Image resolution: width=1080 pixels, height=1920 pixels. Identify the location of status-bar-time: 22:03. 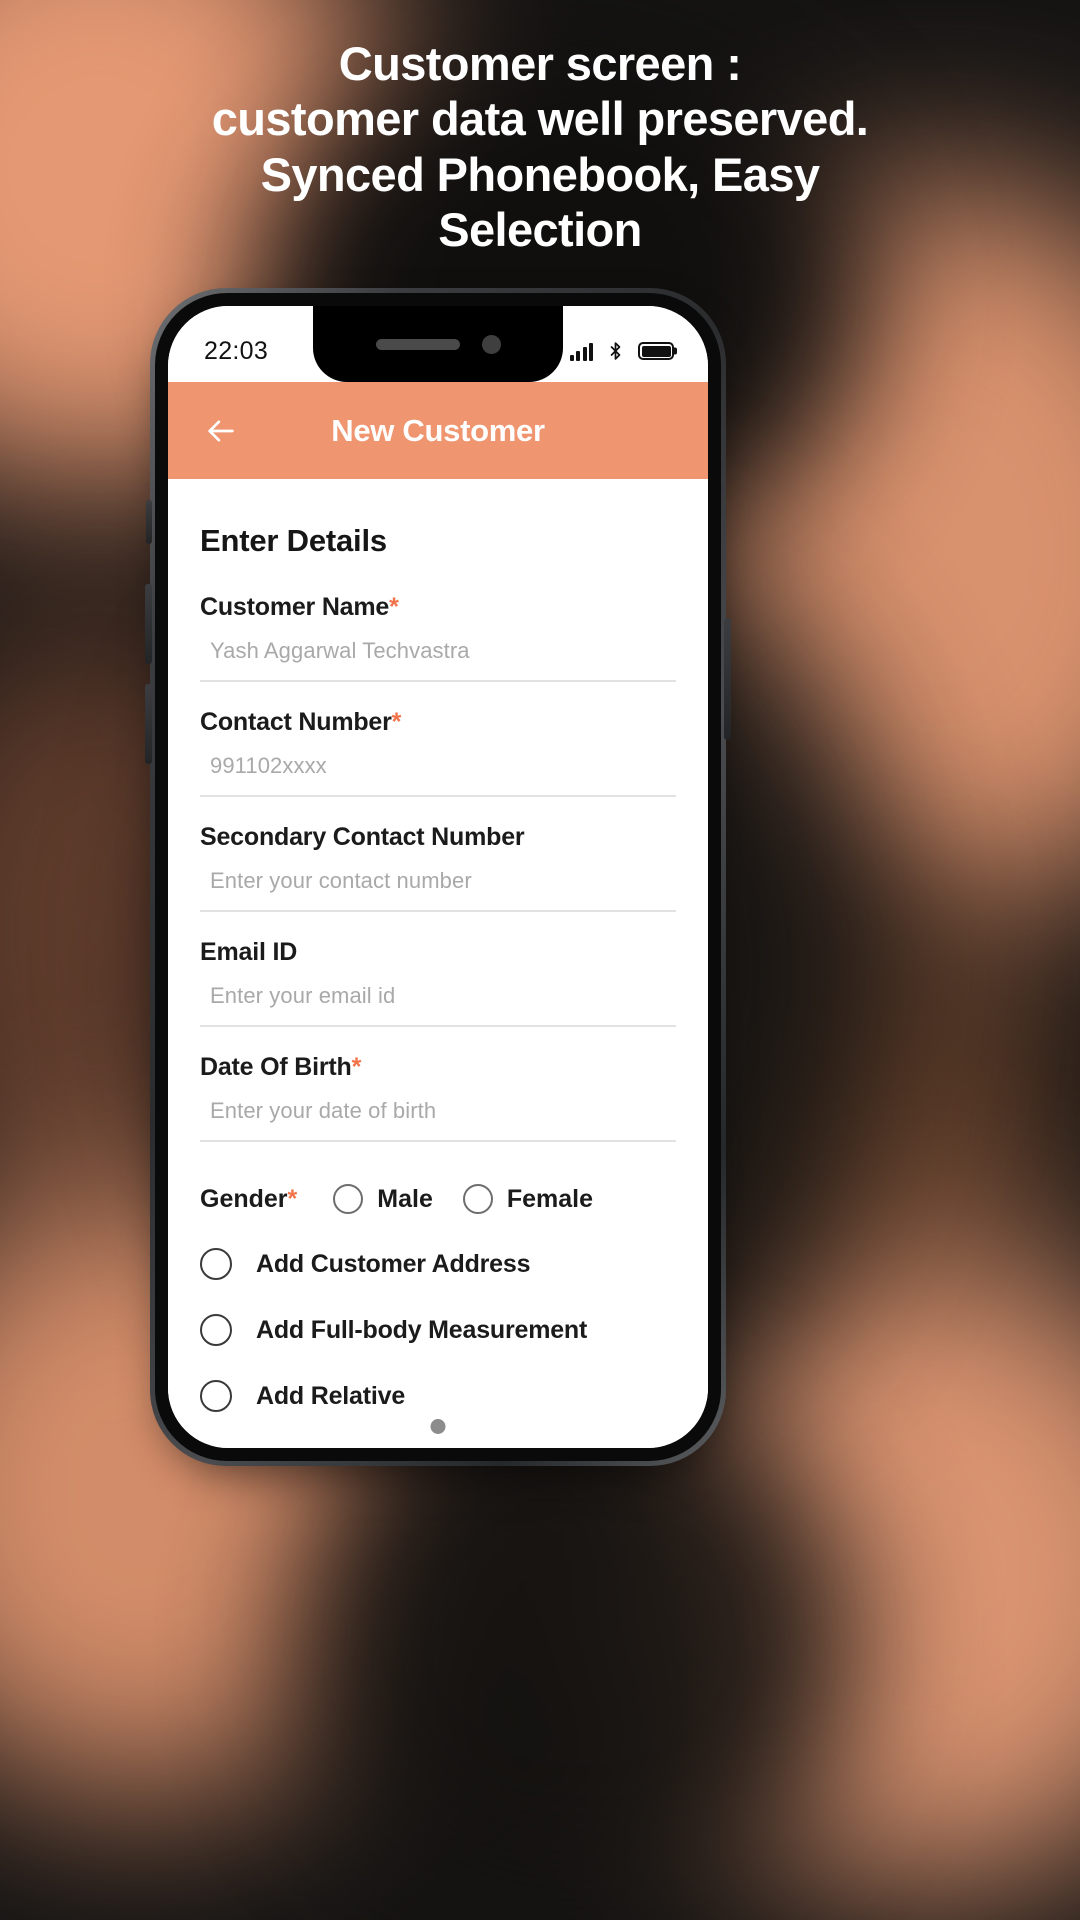
(236, 350).